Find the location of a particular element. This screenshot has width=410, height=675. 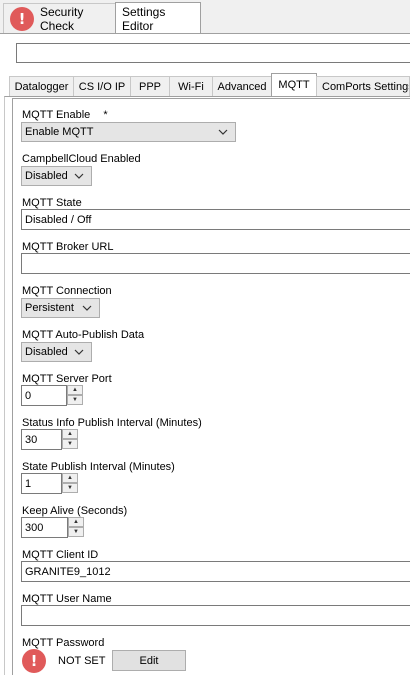

mqtt-broker-url-label: MQTT Broker URL is located at coordinates (68, 247).